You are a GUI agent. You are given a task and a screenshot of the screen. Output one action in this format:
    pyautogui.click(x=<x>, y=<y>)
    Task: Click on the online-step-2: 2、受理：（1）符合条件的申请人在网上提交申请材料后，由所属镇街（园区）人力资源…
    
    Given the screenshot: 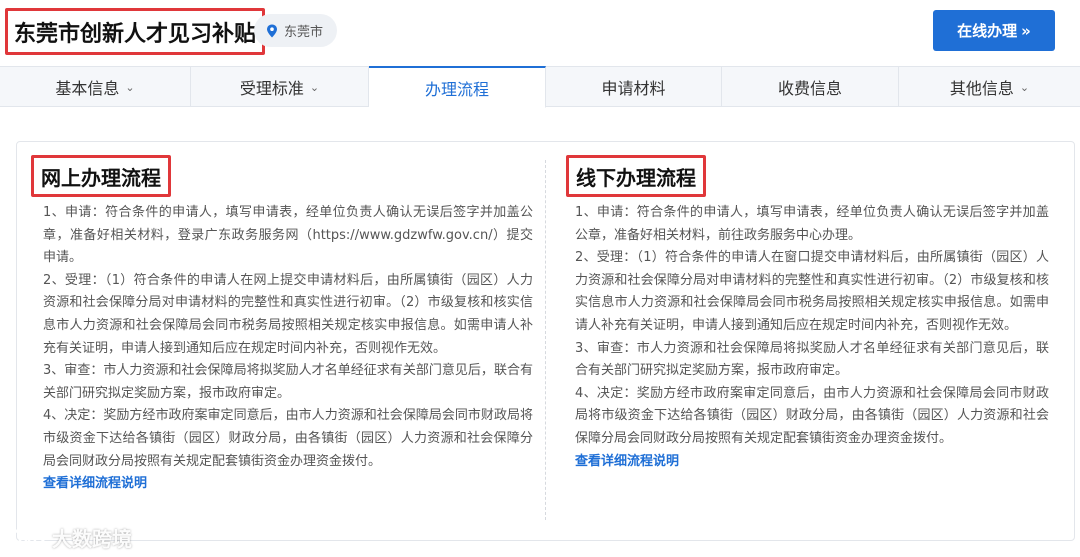 What is the action you would take?
    pyautogui.click(x=288, y=314)
    